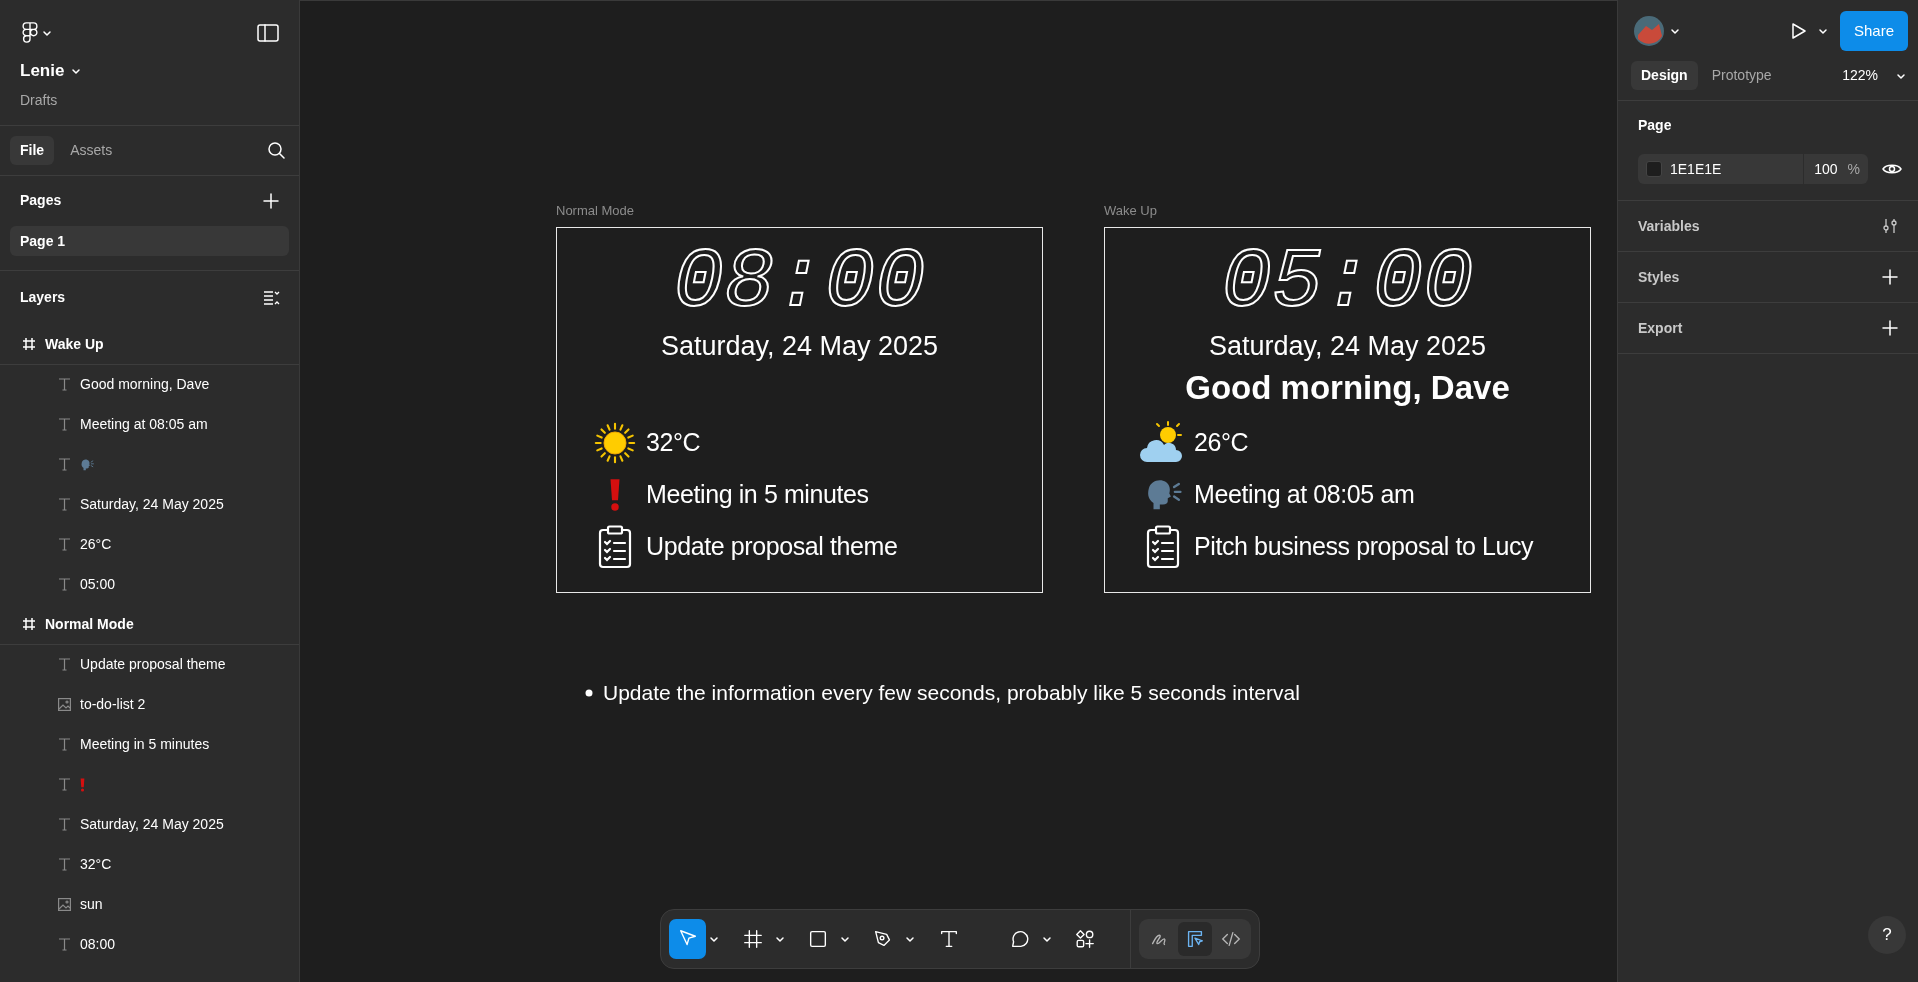  Describe the element at coordinates (1654, 169) in the screenshot. I see `color-swatch` at that location.